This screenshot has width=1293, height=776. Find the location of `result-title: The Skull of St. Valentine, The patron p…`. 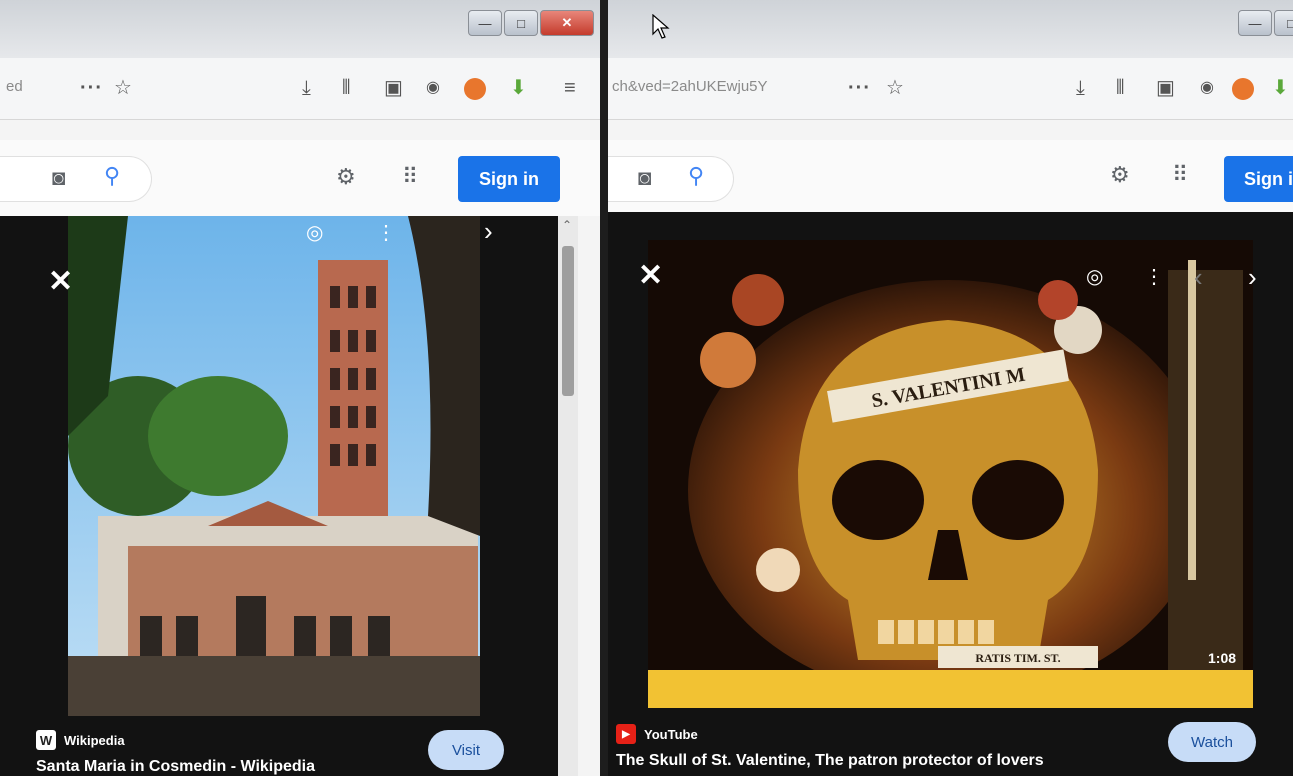

result-title: The Skull of St. Valentine, The patron p… is located at coordinates (830, 761).